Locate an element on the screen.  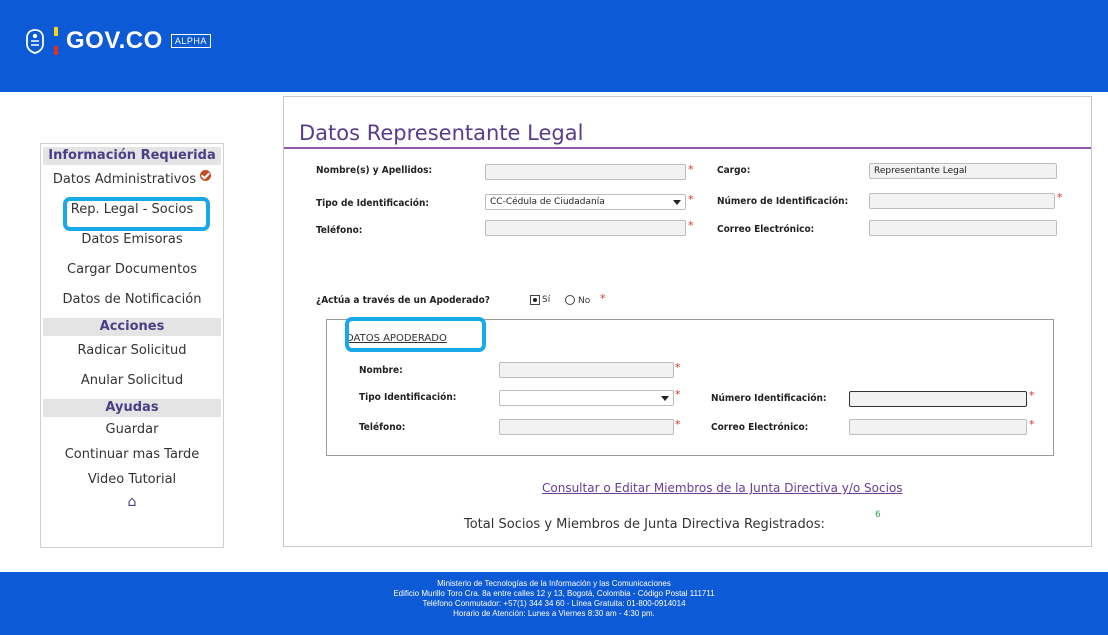
home-icon: ⌂ is located at coordinates (132, 502).